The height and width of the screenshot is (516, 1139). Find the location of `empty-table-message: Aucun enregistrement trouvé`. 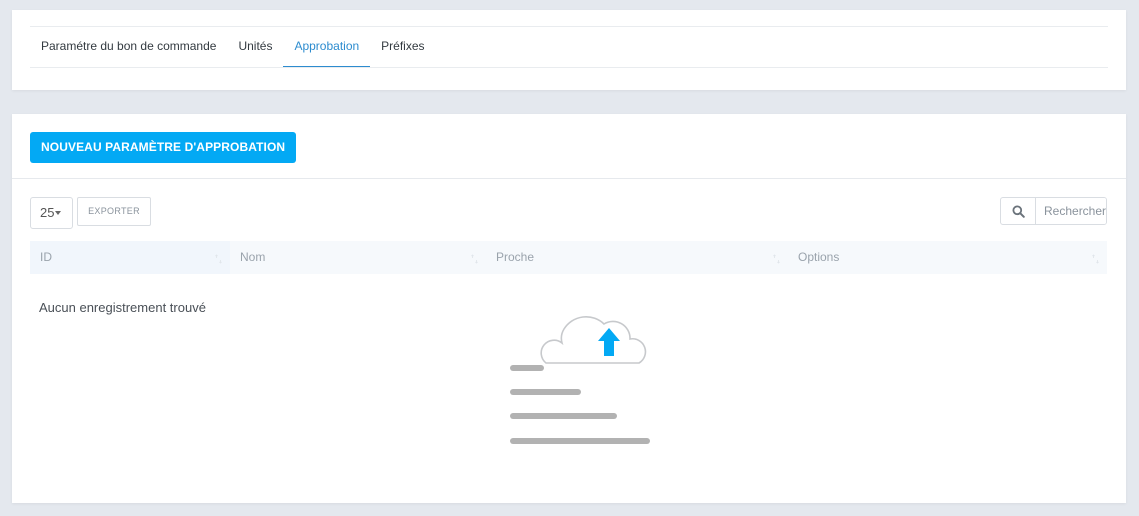

empty-table-message: Aucun enregistrement trouvé is located at coordinates (122, 307).